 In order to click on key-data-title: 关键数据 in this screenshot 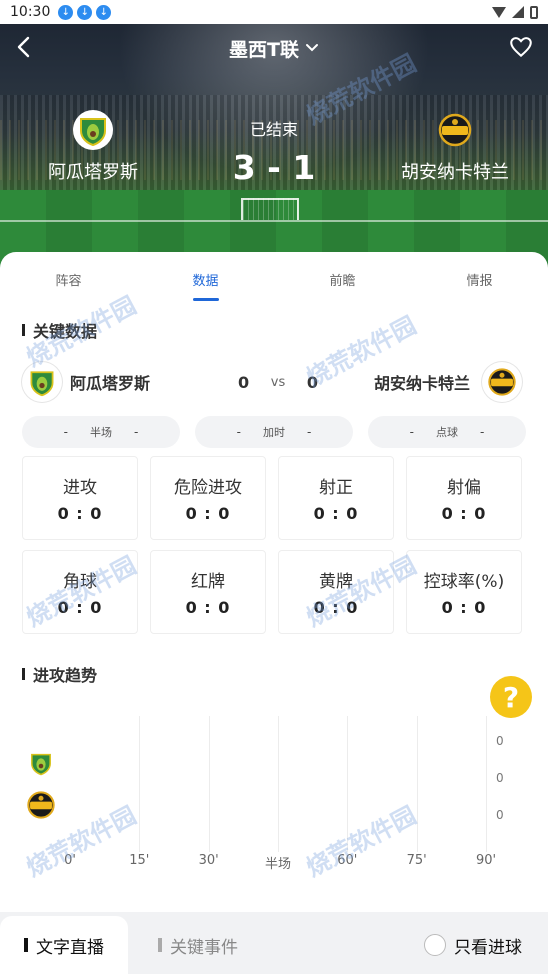, I will do `click(59, 330)`.